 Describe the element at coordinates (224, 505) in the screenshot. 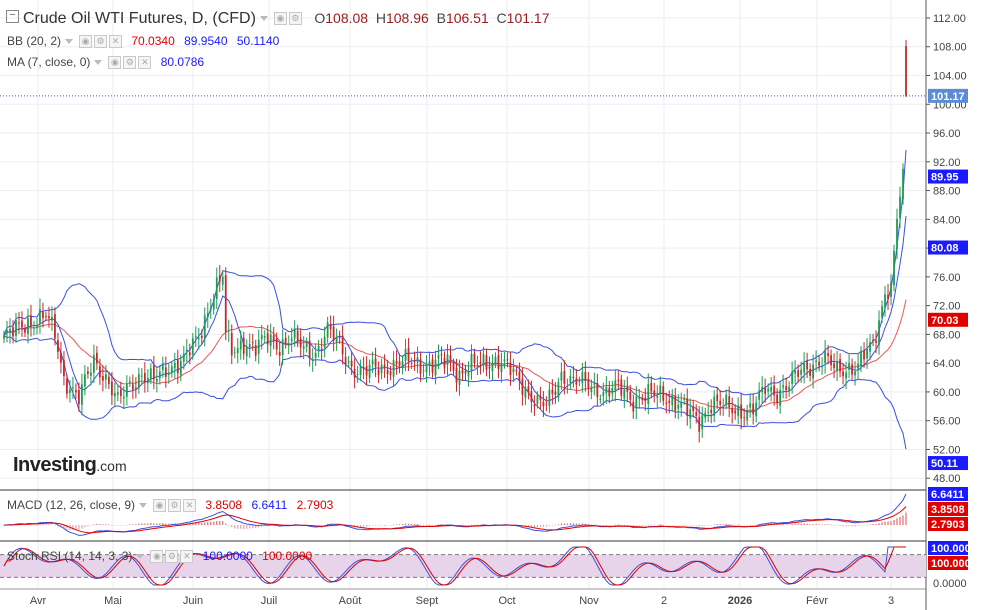

I see `macd-hist-value: 3.8508` at that location.